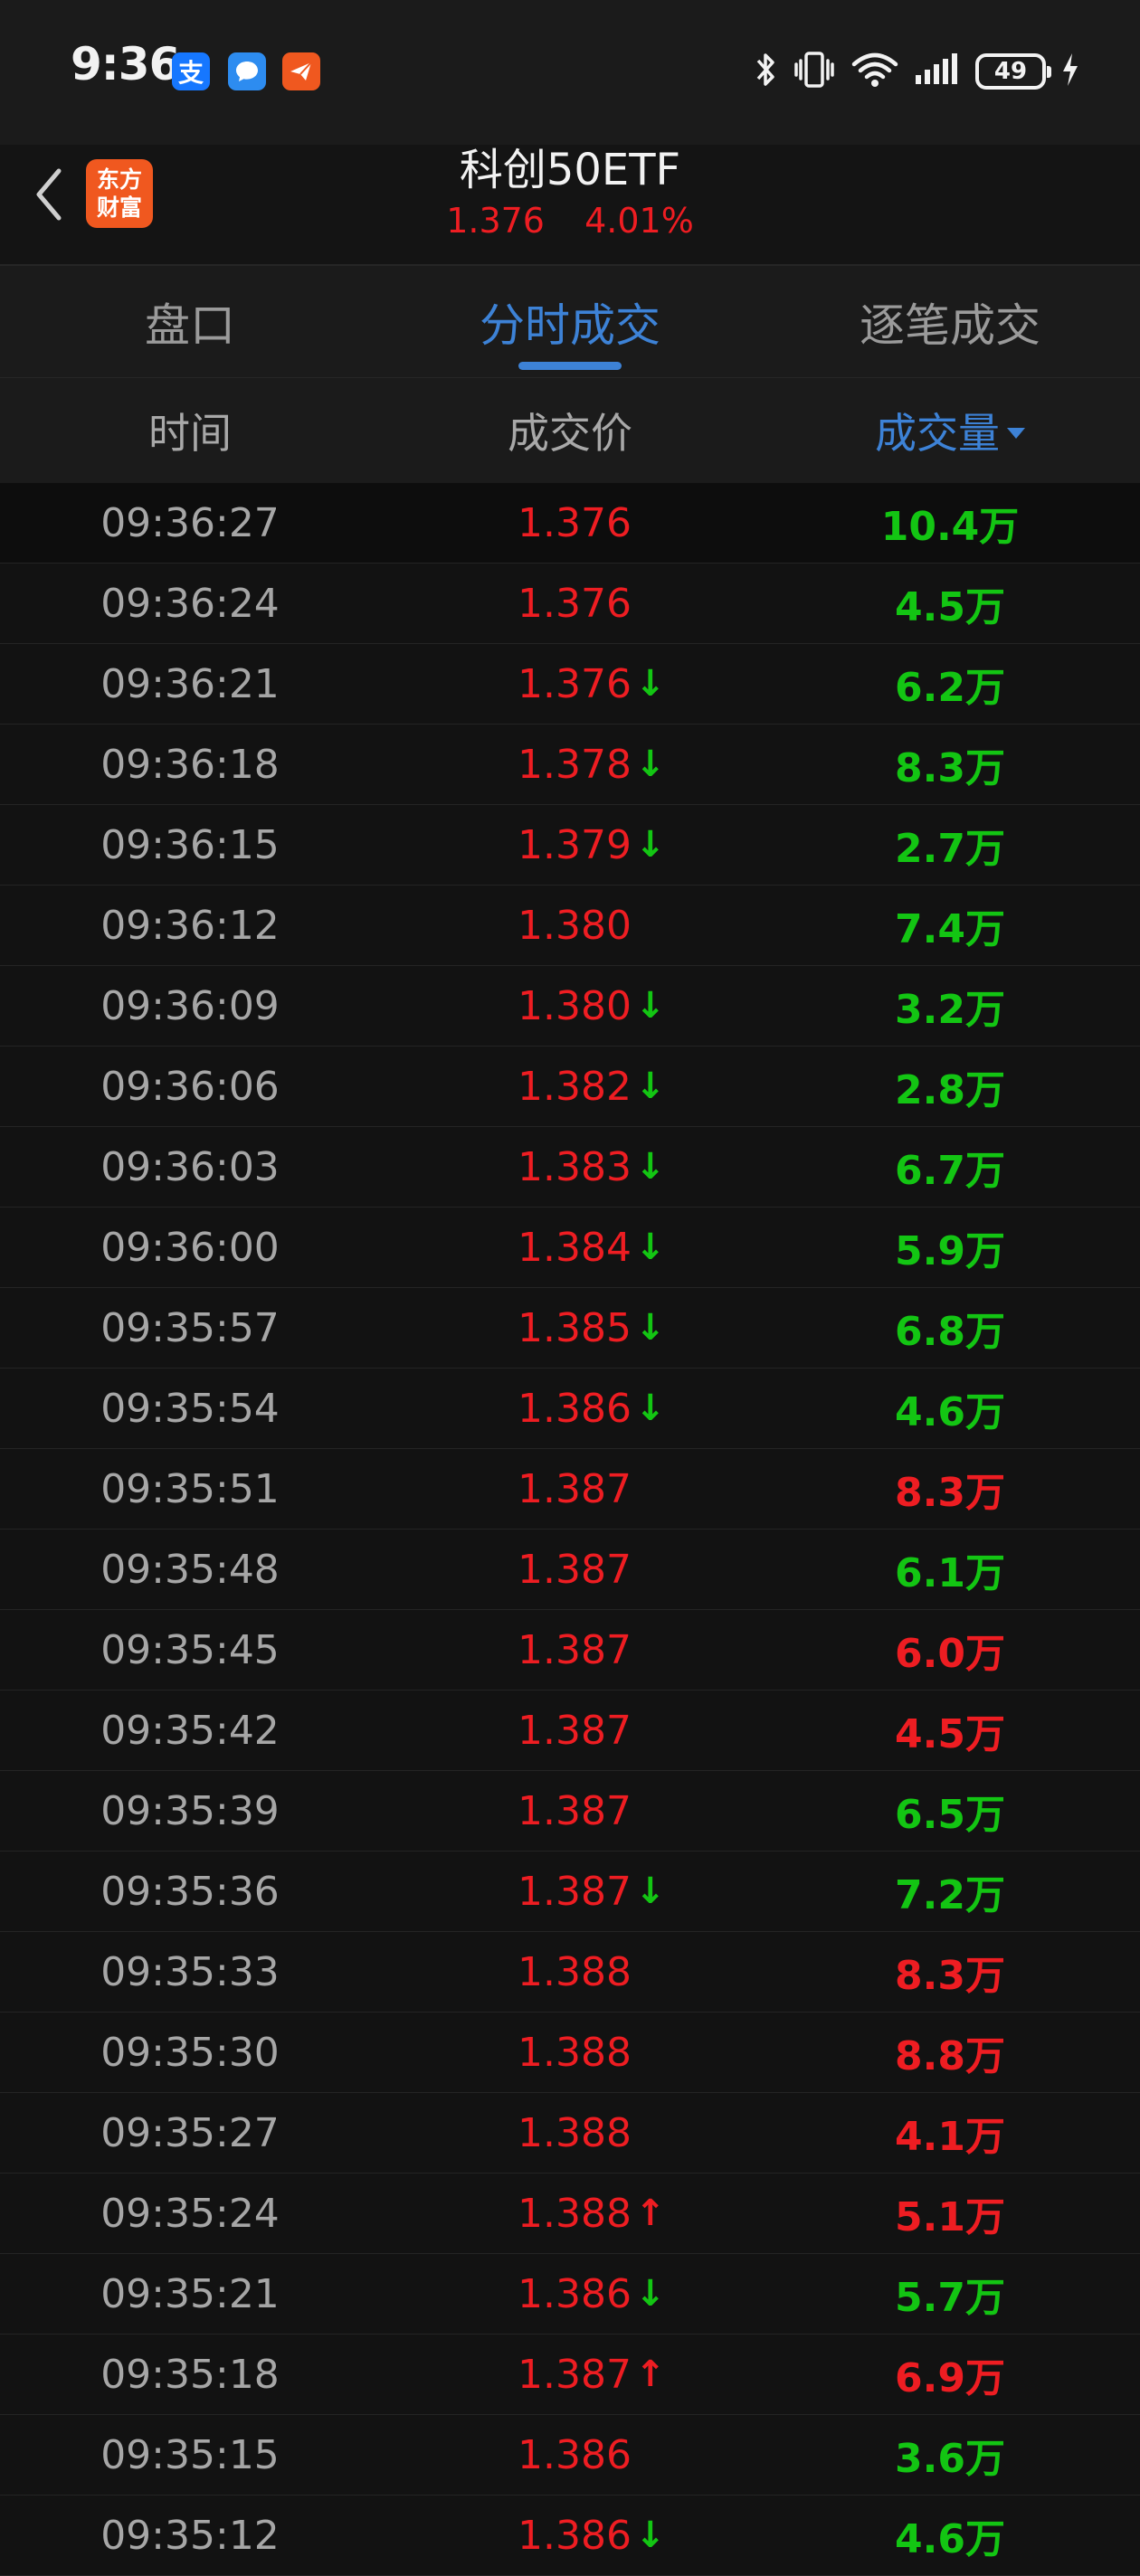  What do you see at coordinates (950, 2539) in the screenshot?
I see `trade-volume: 4.6万` at bounding box center [950, 2539].